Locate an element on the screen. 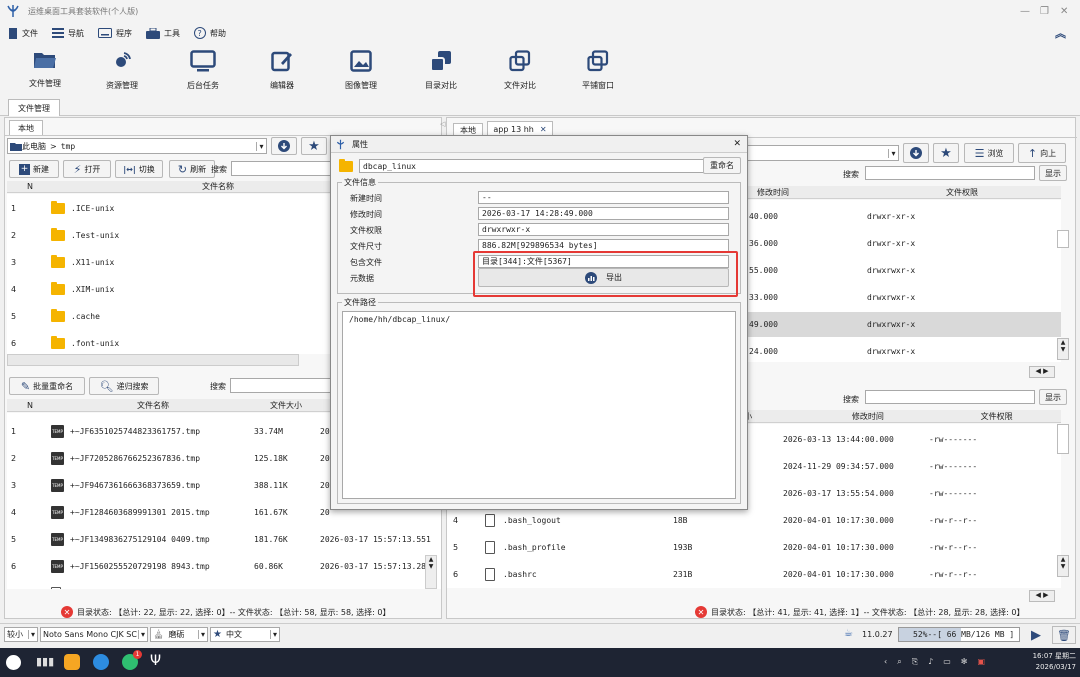  right-file-hscroll-arrows: ◀ ▶ is located at coordinates (1042, 596).